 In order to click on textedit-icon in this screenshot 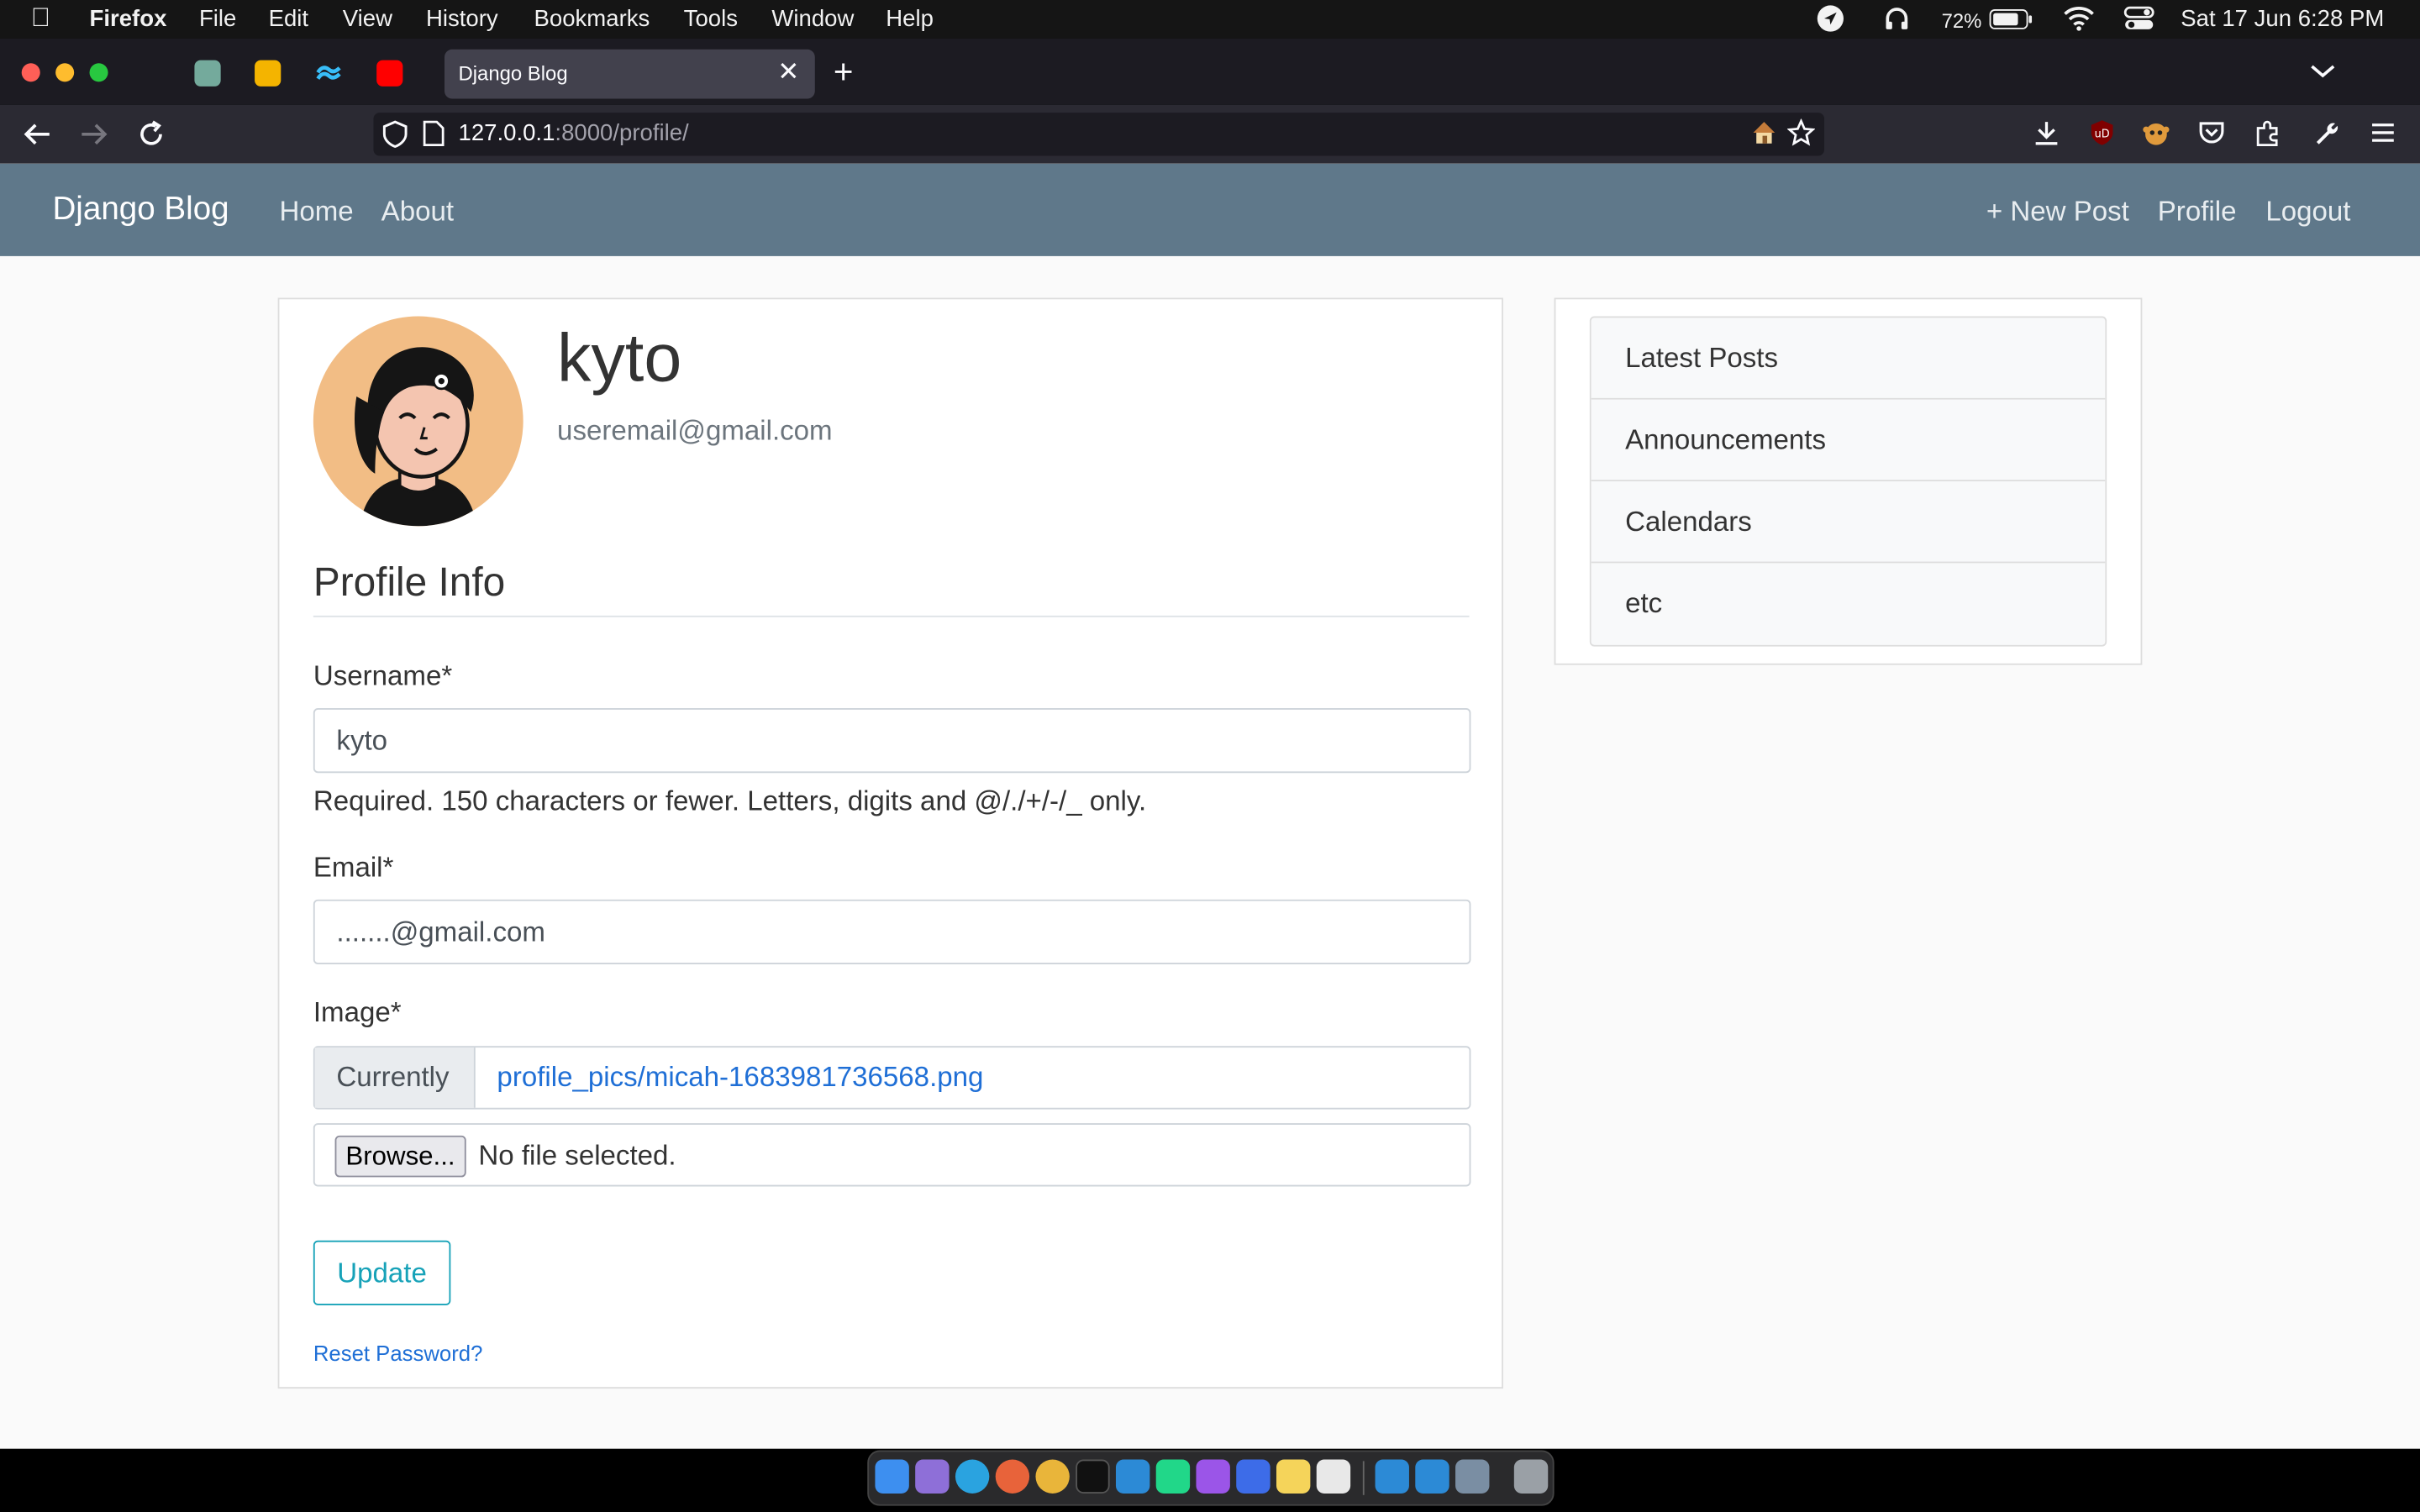, I will do `click(1333, 1476)`.